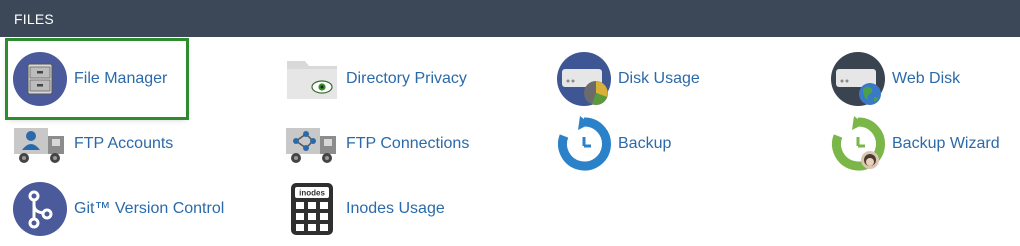 Image resolution: width=1020 pixels, height=246 pixels. Describe the element at coordinates (659, 78) in the screenshot. I see `disk-usage-label: Disk Usage` at that location.